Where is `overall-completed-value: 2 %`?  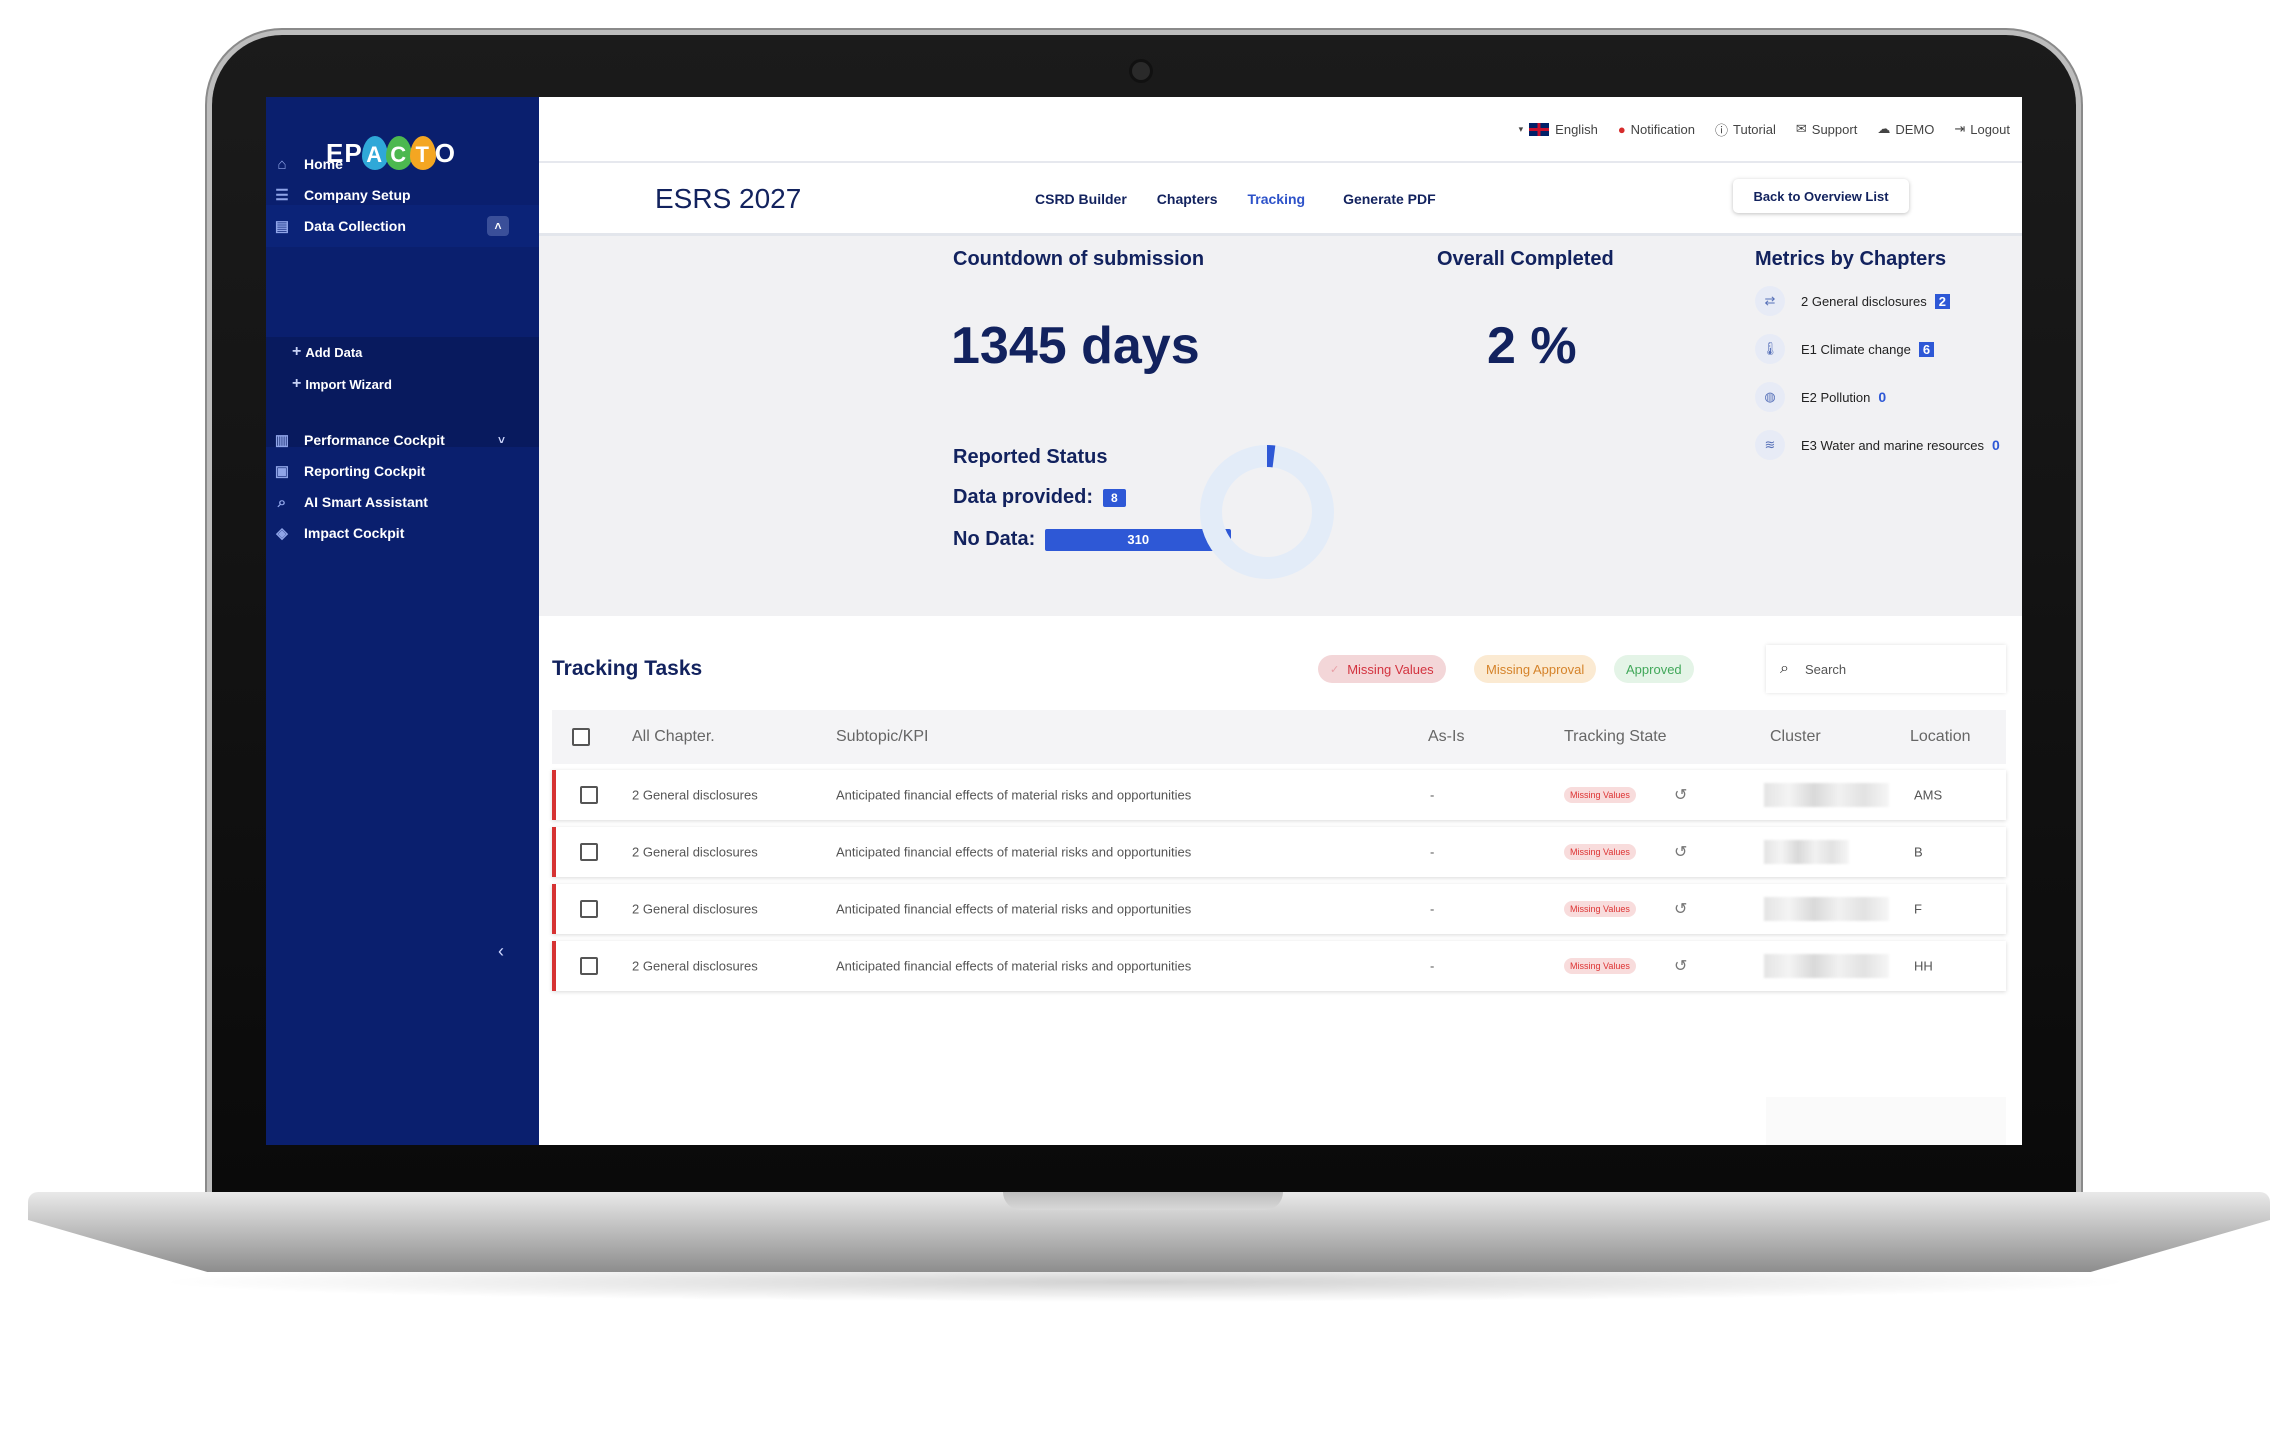 overall-completed-value: 2 % is located at coordinates (1532, 346).